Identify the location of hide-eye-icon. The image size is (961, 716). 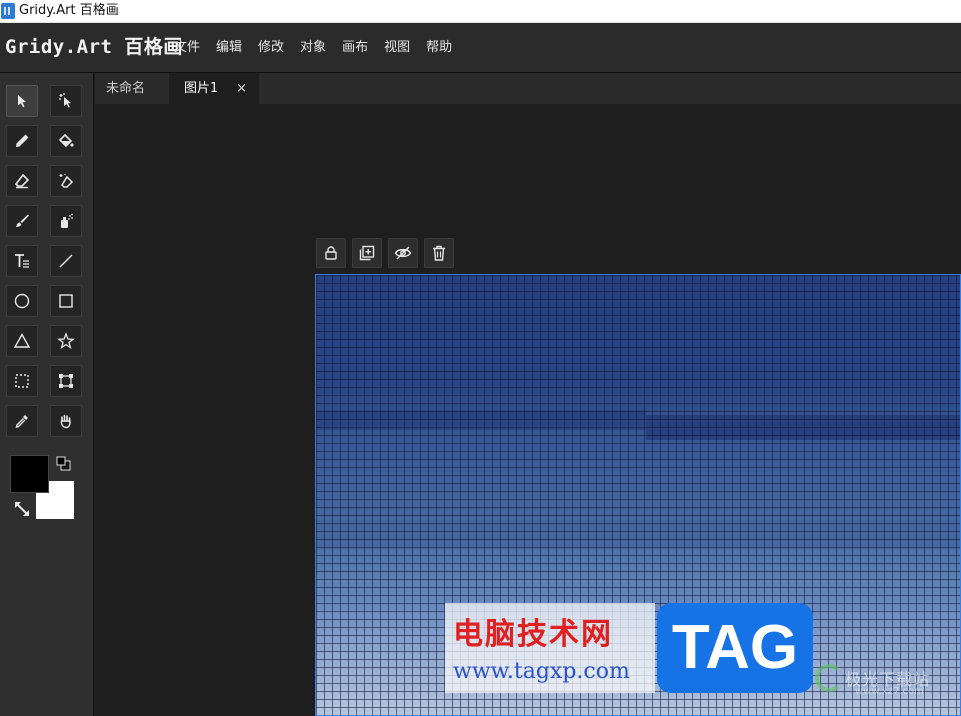
(403, 253).